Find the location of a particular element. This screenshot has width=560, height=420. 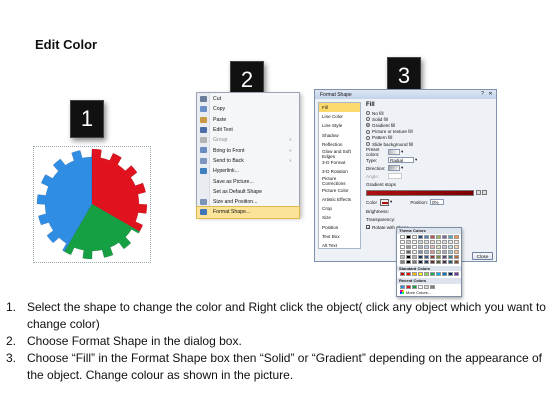

category-item: Line Color is located at coordinates (339, 116).